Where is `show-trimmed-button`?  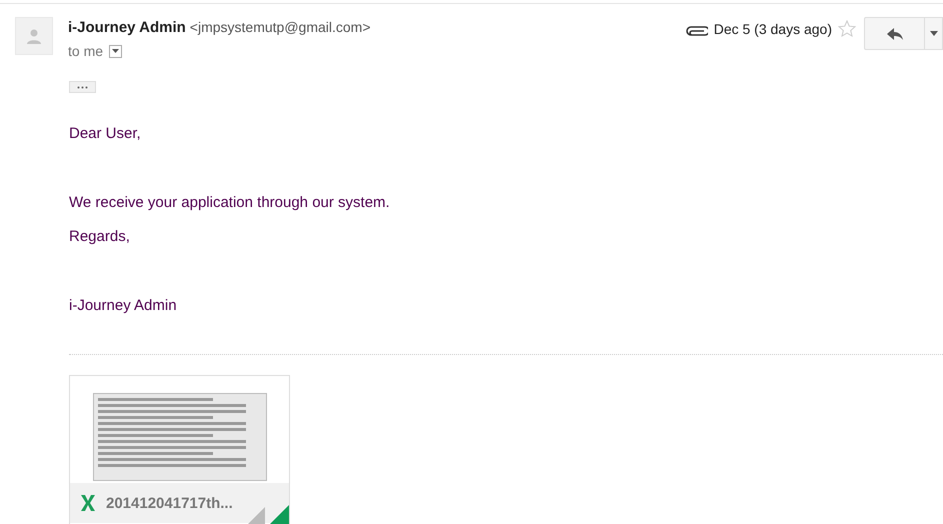
show-trimmed-button is located at coordinates (82, 87).